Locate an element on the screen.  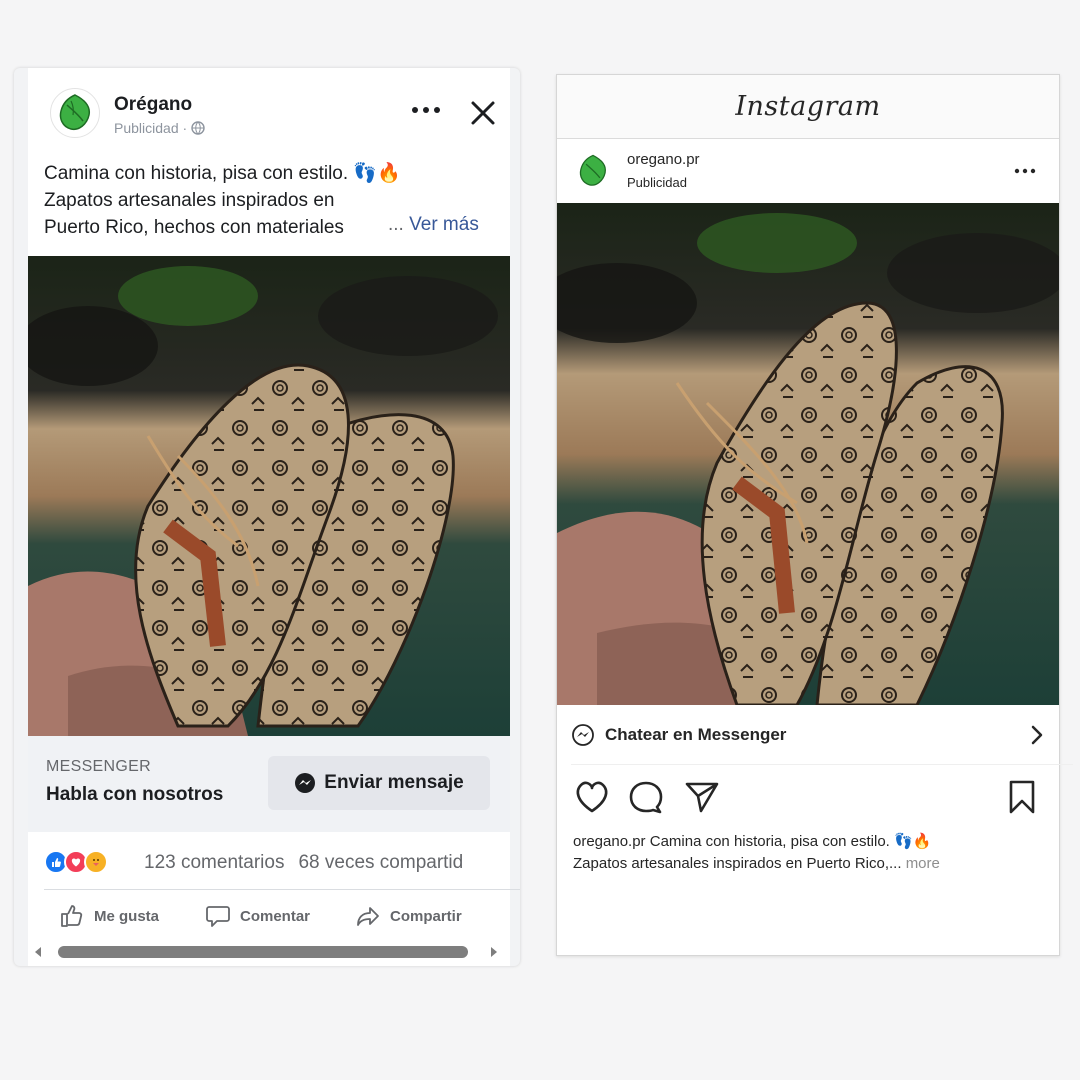
instagram-top-bar: Instagram is located at coordinates (808, 107).